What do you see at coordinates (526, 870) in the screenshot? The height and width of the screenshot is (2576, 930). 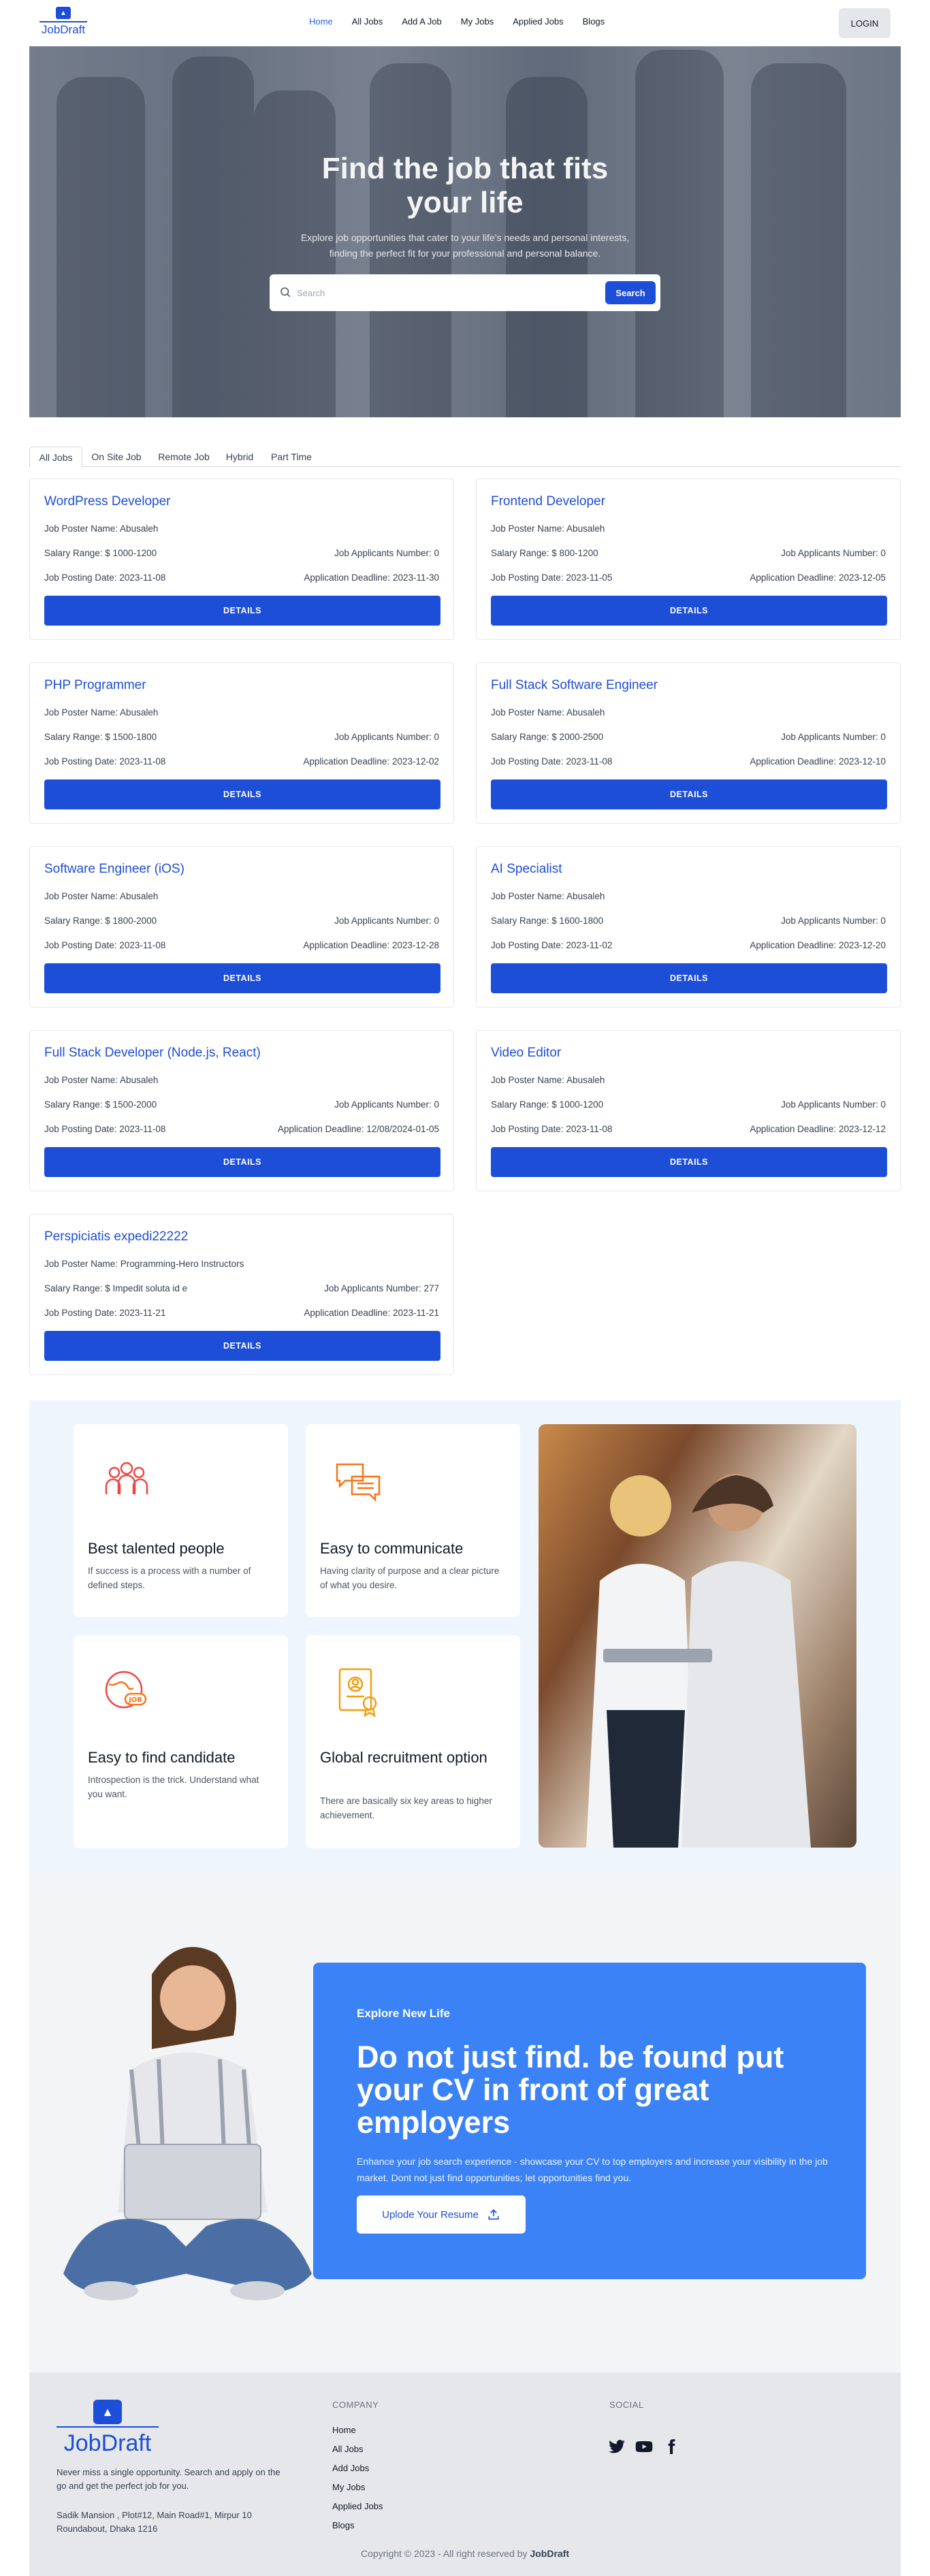 I see `job-title: AI Specialist` at bounding box center [526, 870].